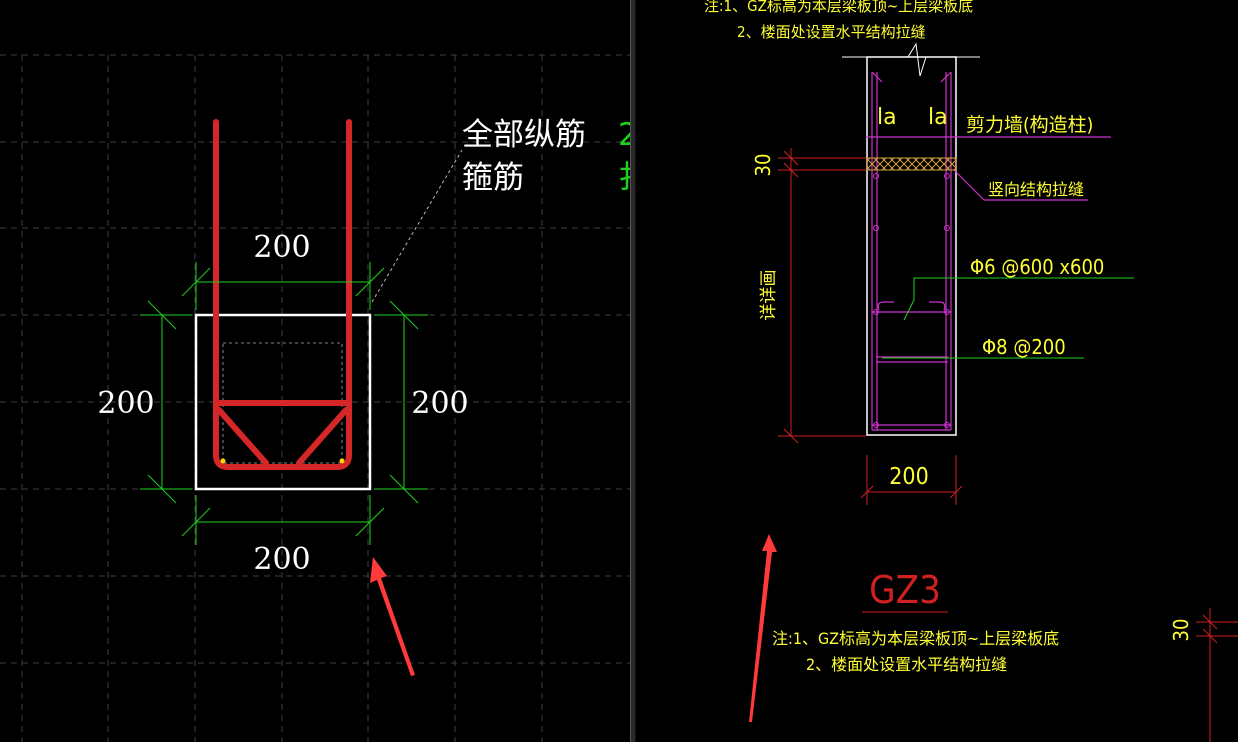 The width and height of the screenshot is (1238, 742). I want to click on shear-wall-label: 剪力墙(构造柱), so click(1029, 125).